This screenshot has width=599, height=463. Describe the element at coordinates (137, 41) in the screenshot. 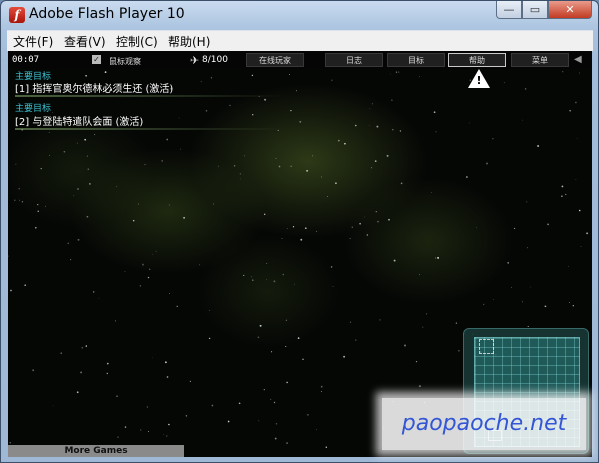

I see `menu-control: 控制(C)` at that location.